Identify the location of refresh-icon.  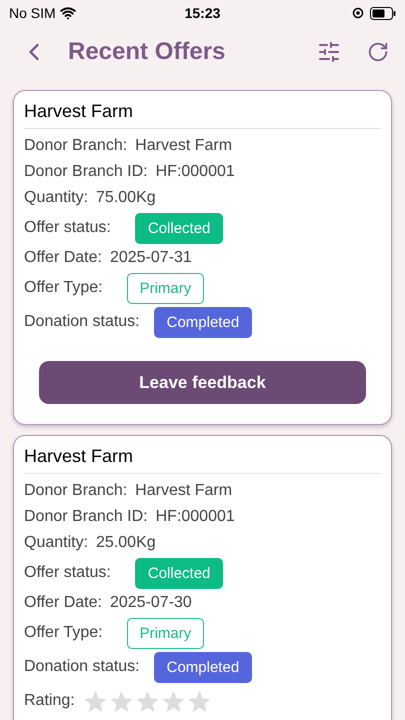
(378, 52).